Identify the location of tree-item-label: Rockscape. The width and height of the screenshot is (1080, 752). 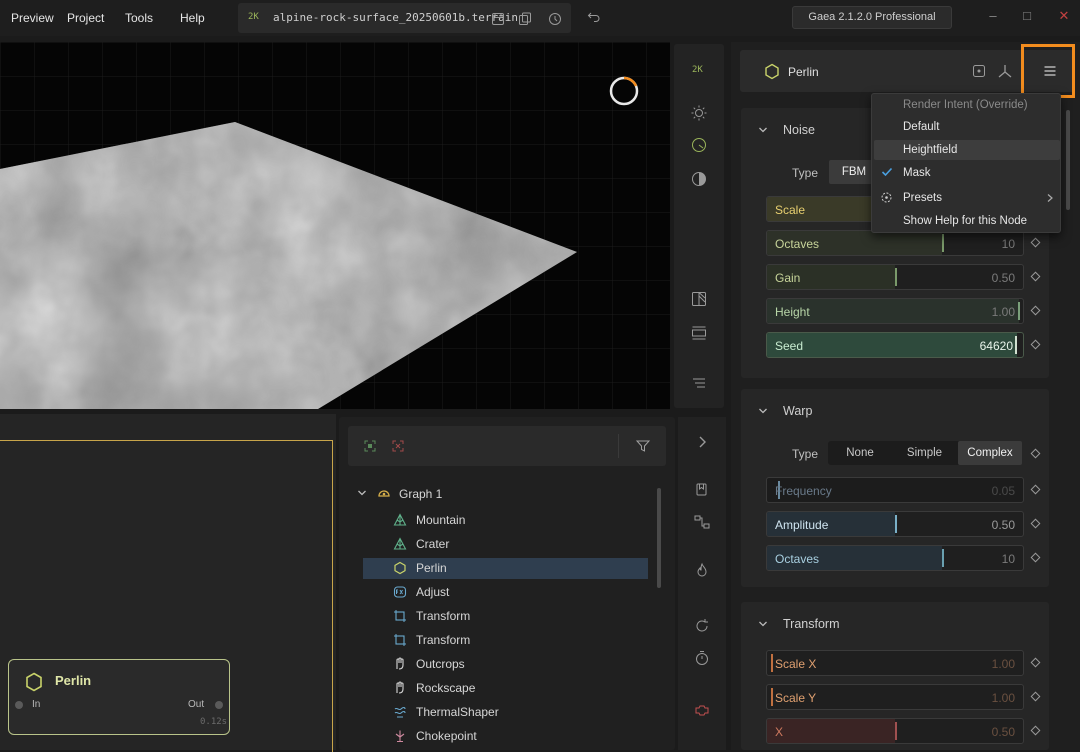
(446, 688).